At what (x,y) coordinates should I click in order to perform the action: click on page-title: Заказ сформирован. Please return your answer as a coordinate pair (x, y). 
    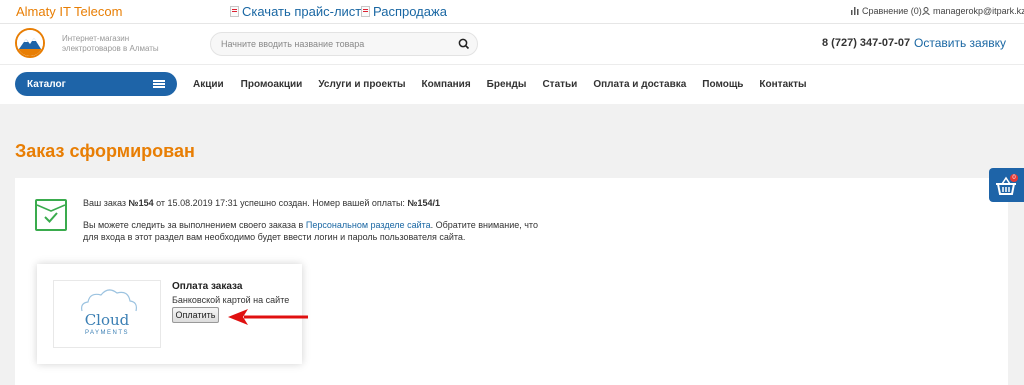
    Looking at the image, I should click on (105, 151).